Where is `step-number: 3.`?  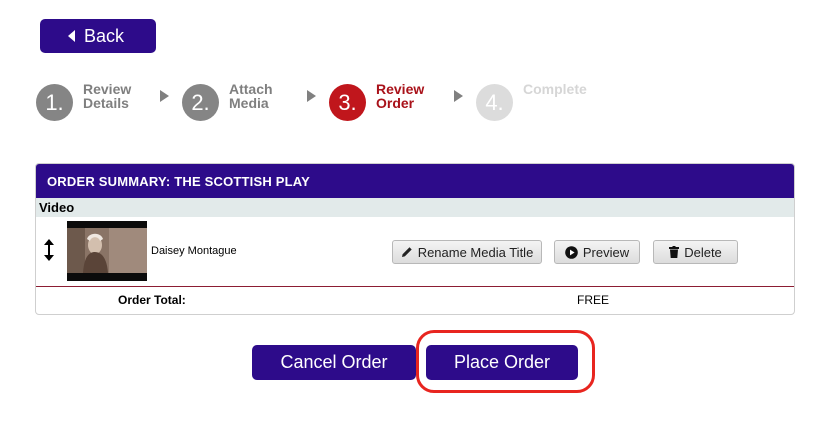 step-number: 3. is located at coordinates (347, 102).